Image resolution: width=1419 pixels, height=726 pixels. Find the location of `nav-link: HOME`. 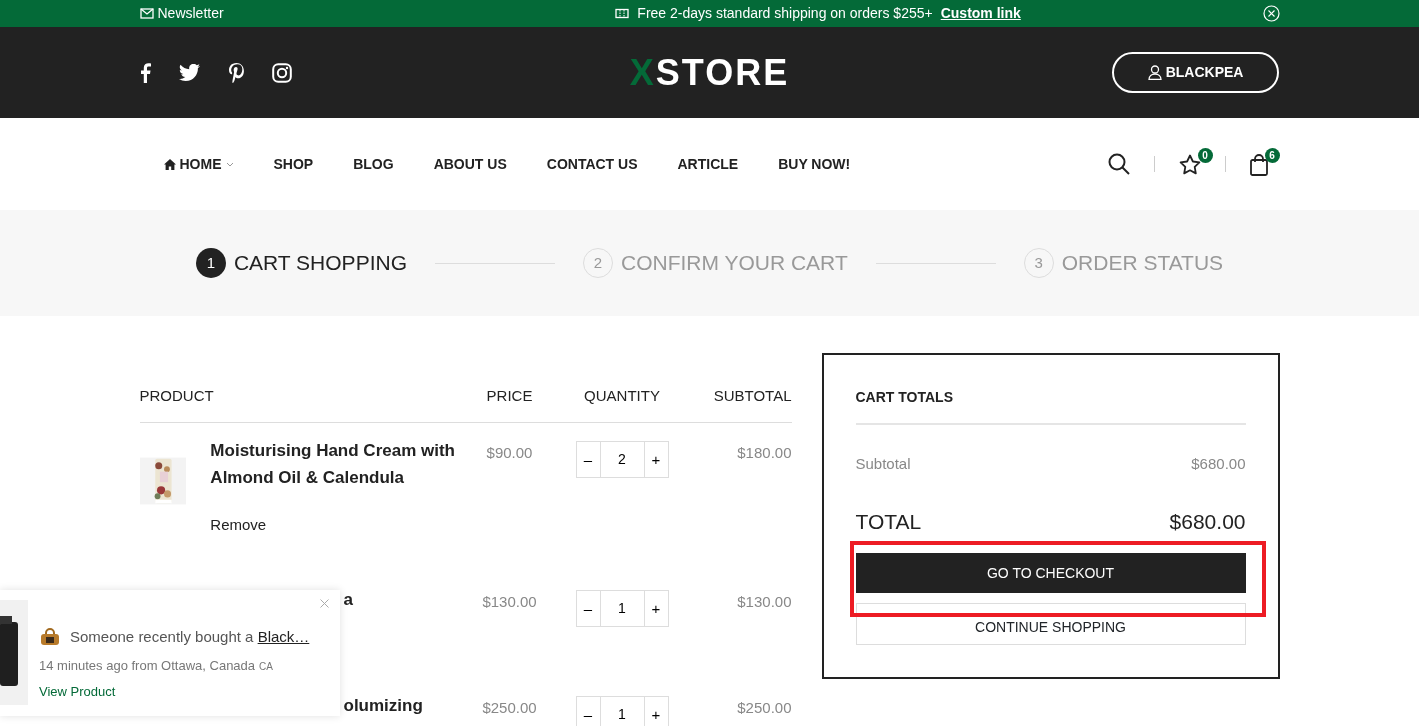

nav-link: HOME is located at coordinates (196, 164).